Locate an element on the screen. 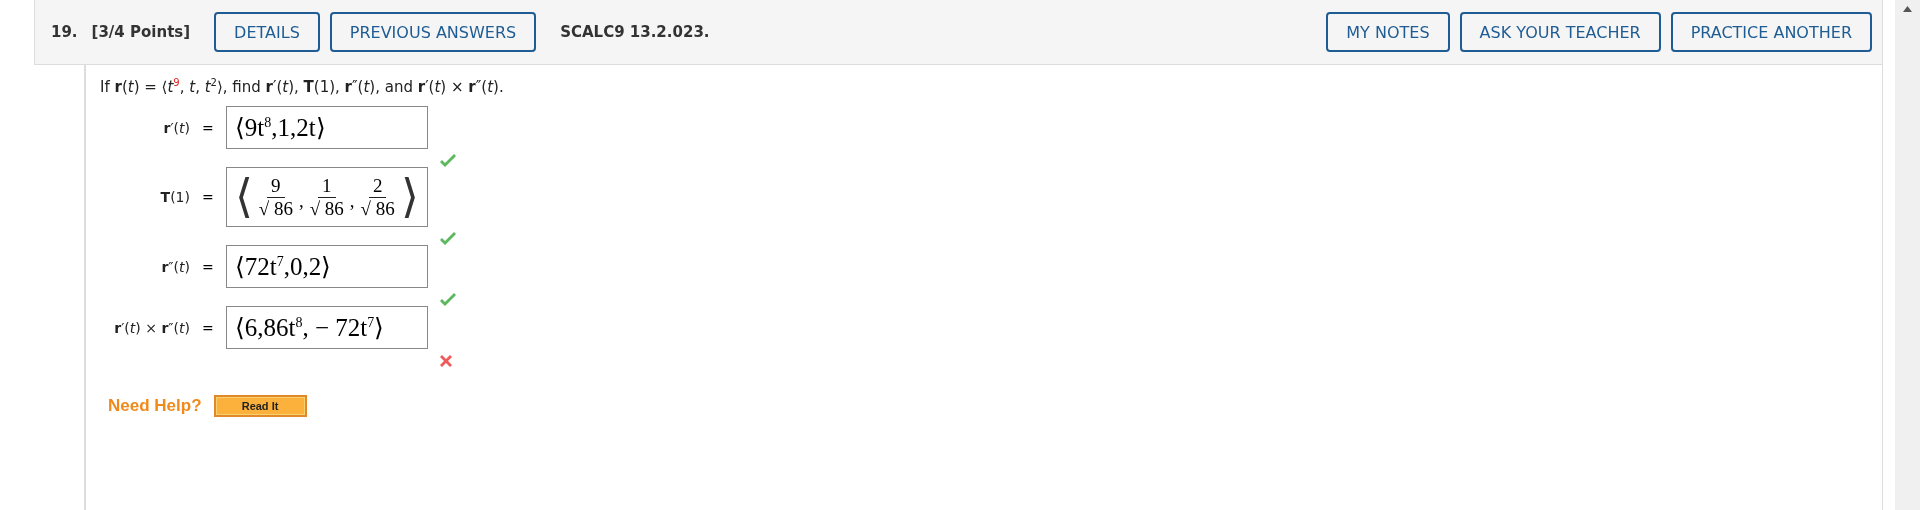 The image size is (1920, 510). question-number: 19. is located at coordinates (64, 32).